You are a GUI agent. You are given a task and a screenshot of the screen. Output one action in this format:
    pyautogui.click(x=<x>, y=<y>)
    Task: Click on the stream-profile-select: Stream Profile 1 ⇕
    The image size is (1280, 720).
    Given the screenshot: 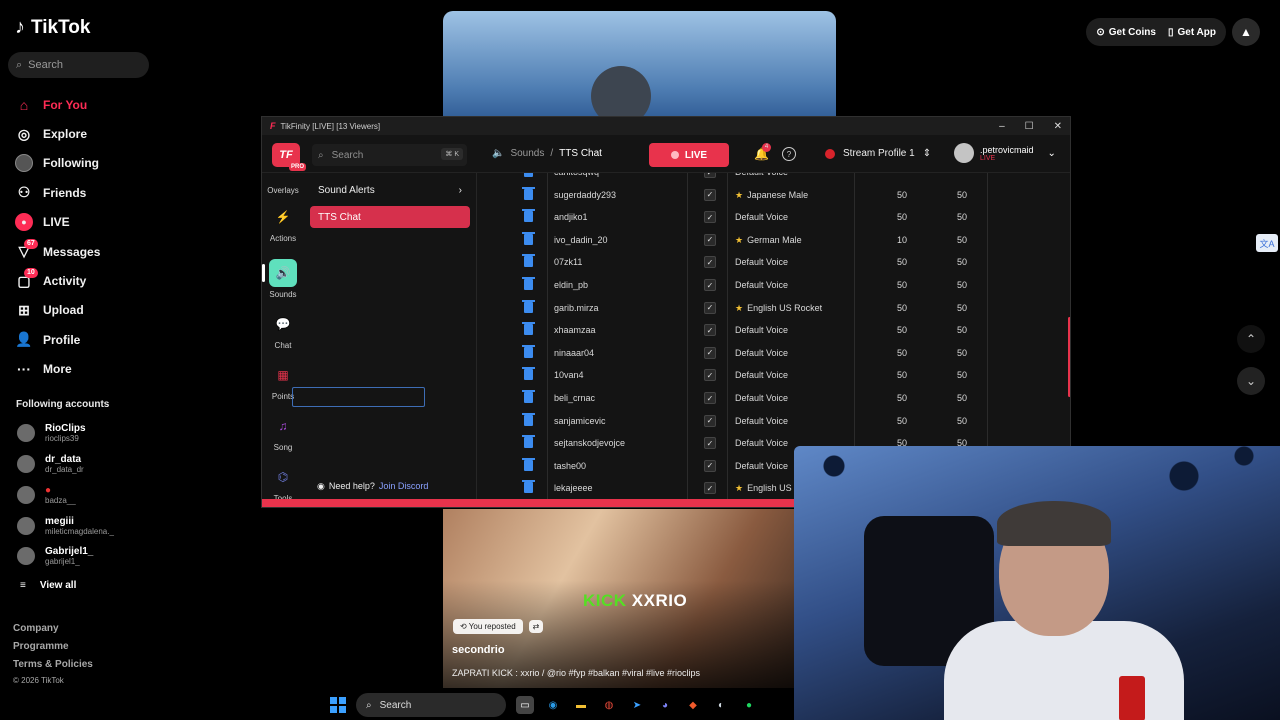 What is the action you would take?
    pyautogui.click(x=878, y=153)
    